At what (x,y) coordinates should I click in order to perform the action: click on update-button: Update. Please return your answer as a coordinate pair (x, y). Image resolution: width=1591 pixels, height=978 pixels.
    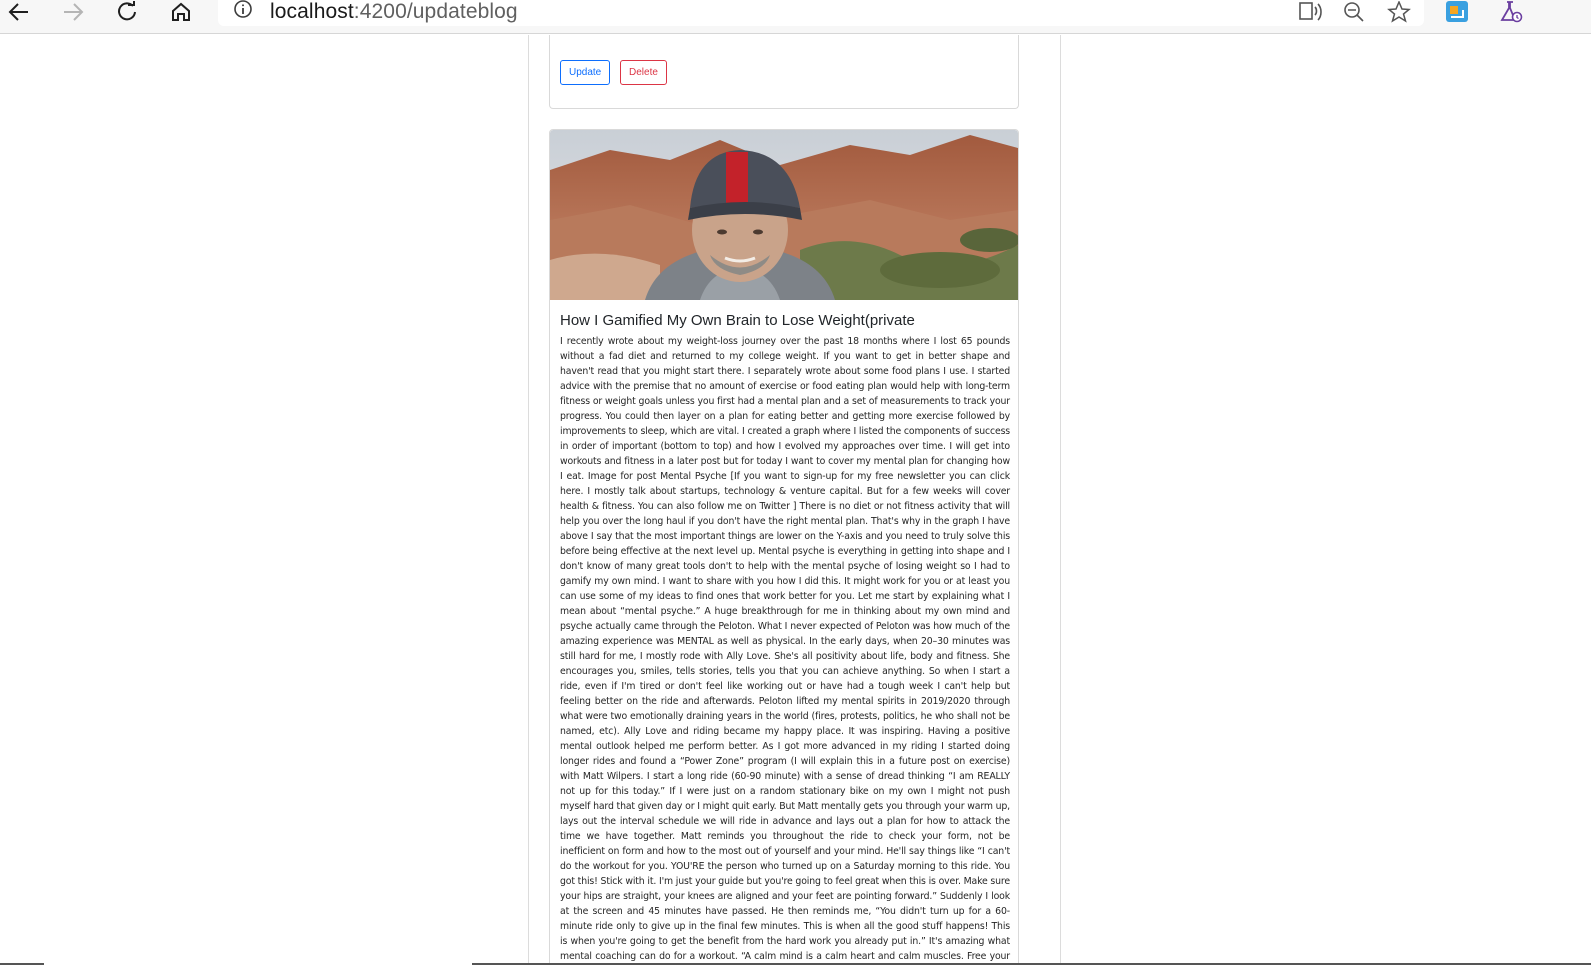
    Looking at the image, I should click on (585, 72).